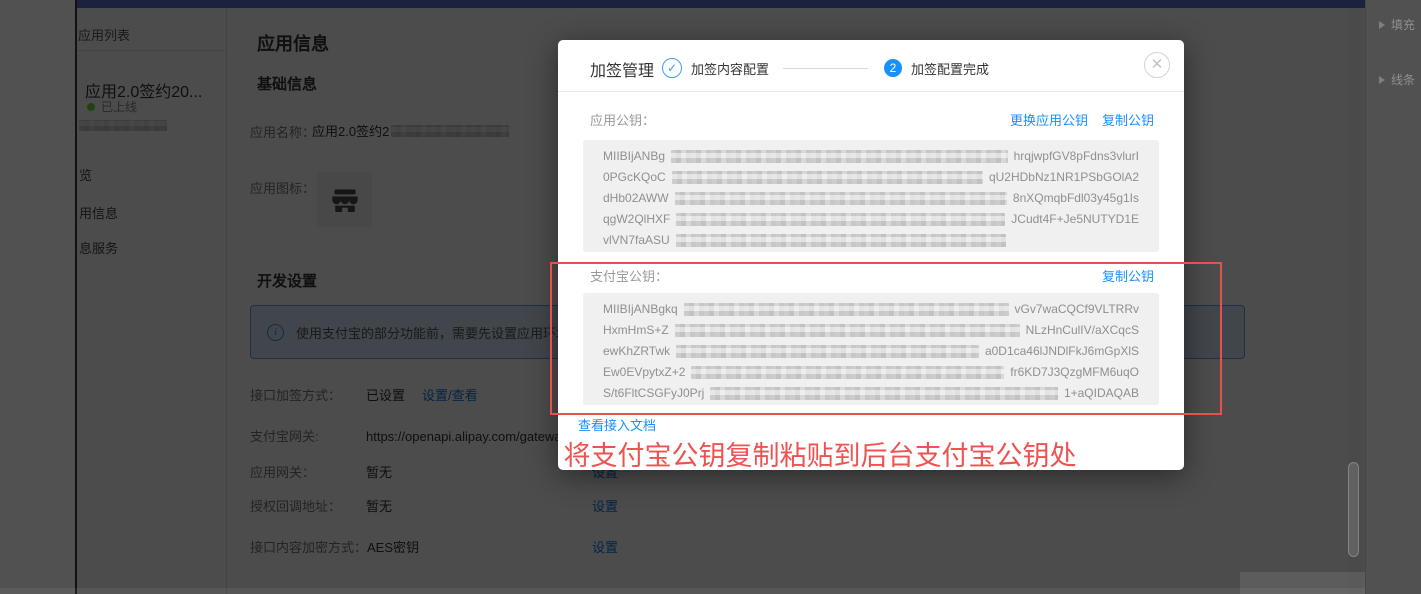 The height and width of the screenshot is (594, 1421). Describe the element at coordinates (636, 240) in the screenshot. I see `key-text: vlVN7faASU` at that location.